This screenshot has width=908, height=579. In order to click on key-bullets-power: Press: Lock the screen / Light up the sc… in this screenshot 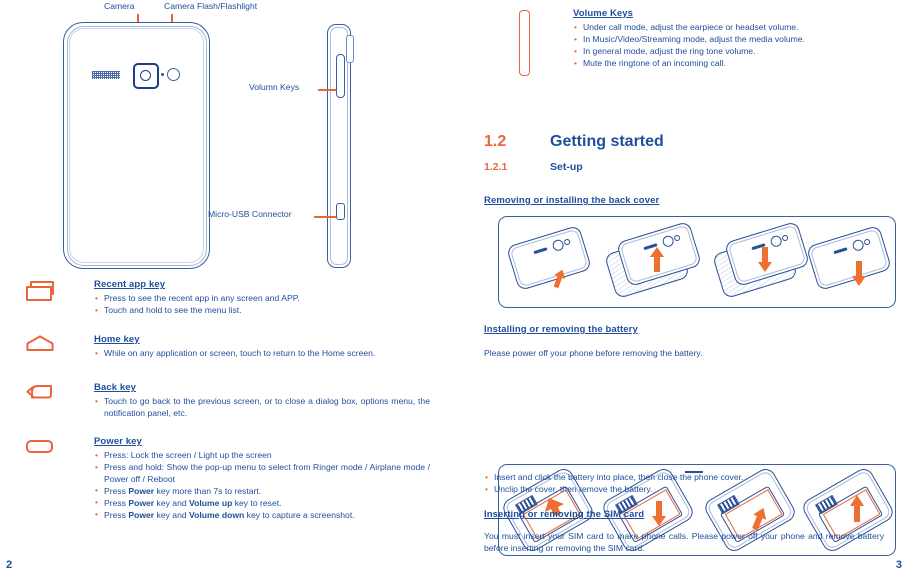, I will do `click(262, 486)`.